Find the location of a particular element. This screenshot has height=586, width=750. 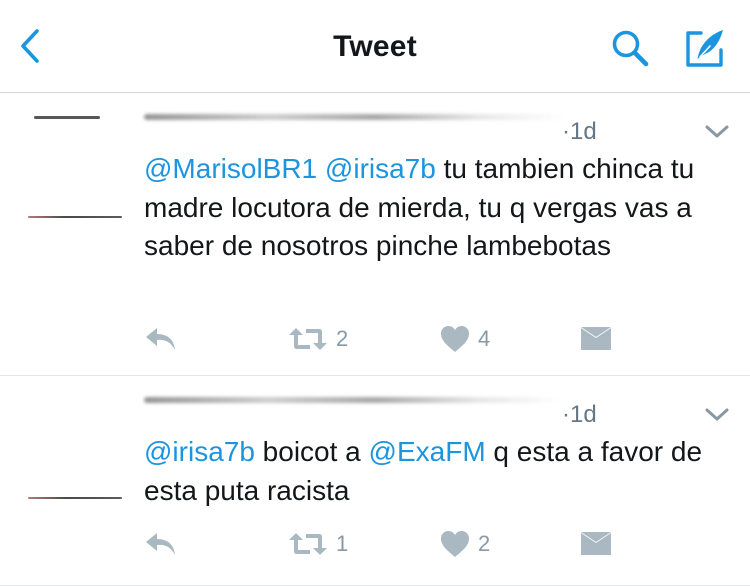

compose-tweet-button is located at coordinates (705, 48).